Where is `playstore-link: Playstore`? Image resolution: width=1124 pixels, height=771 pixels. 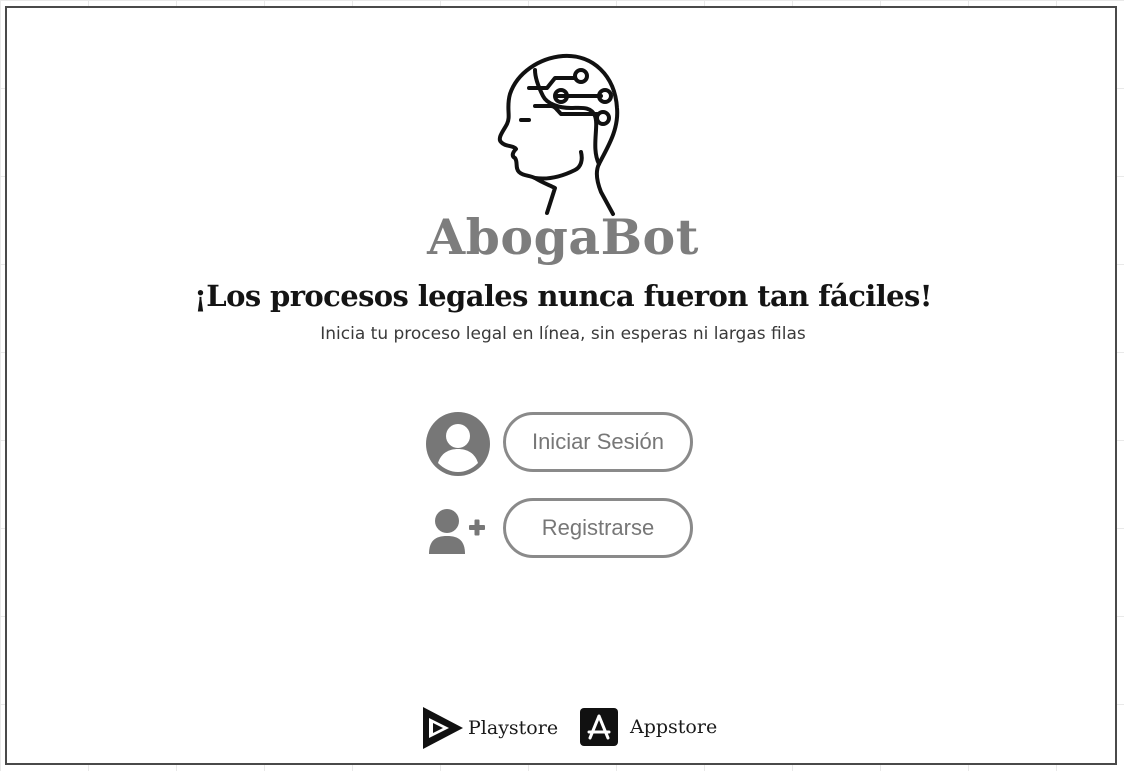 playstore-link: Playstore is located at coordinates (489, 728).